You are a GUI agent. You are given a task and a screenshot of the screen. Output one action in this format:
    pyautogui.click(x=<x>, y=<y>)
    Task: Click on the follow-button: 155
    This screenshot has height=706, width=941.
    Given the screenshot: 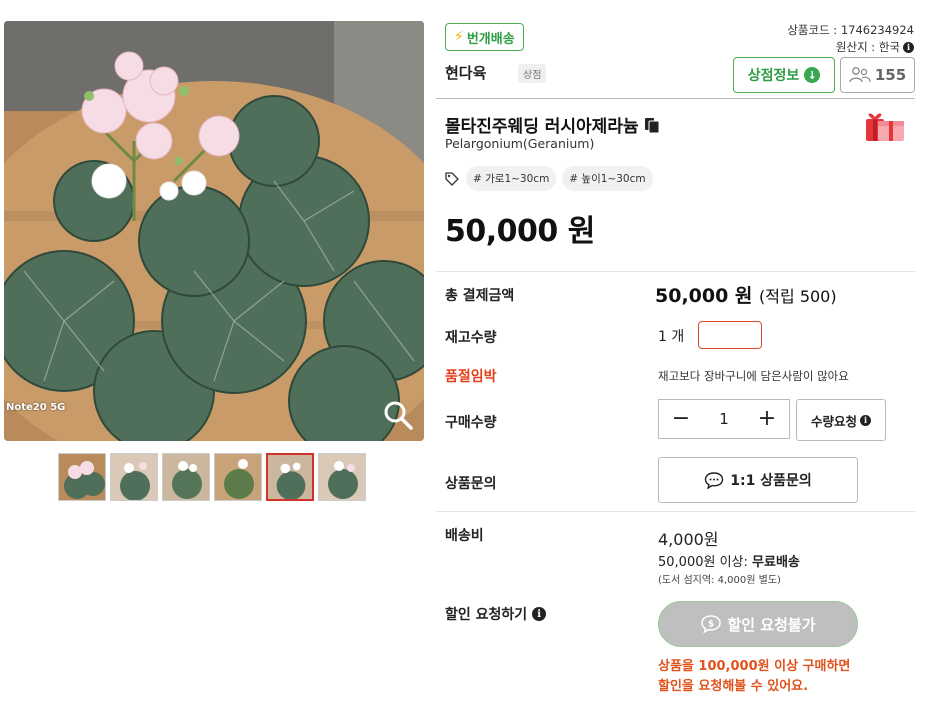 What is the action you would take?
    pyautogui.click(x=877, y=75)
    